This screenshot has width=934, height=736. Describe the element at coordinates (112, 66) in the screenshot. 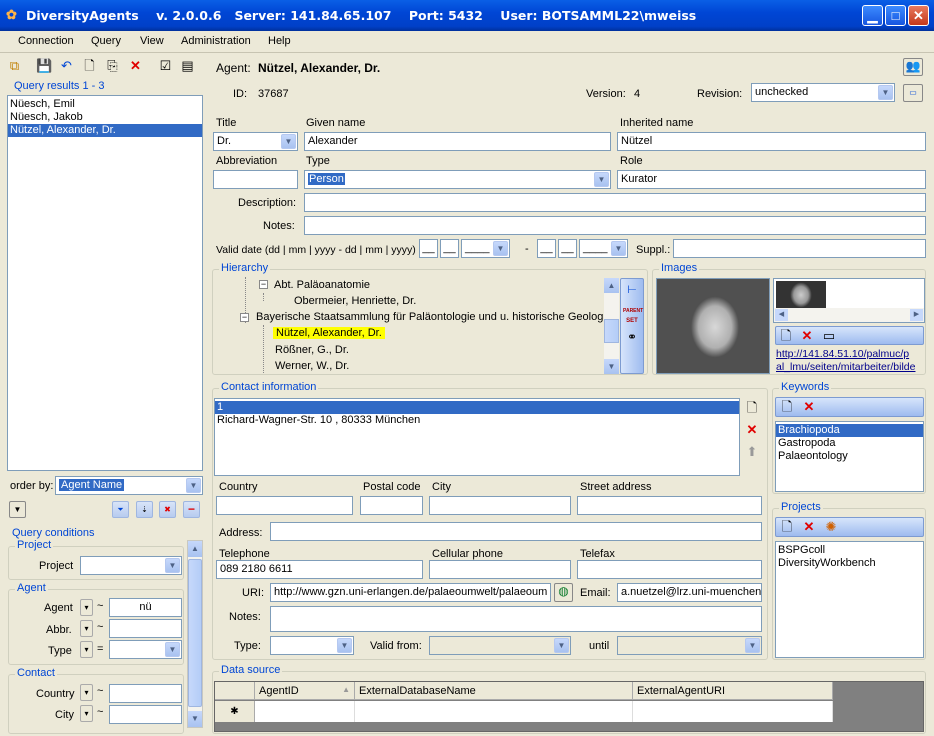

I see `copy-icon: ⎘` at that location.